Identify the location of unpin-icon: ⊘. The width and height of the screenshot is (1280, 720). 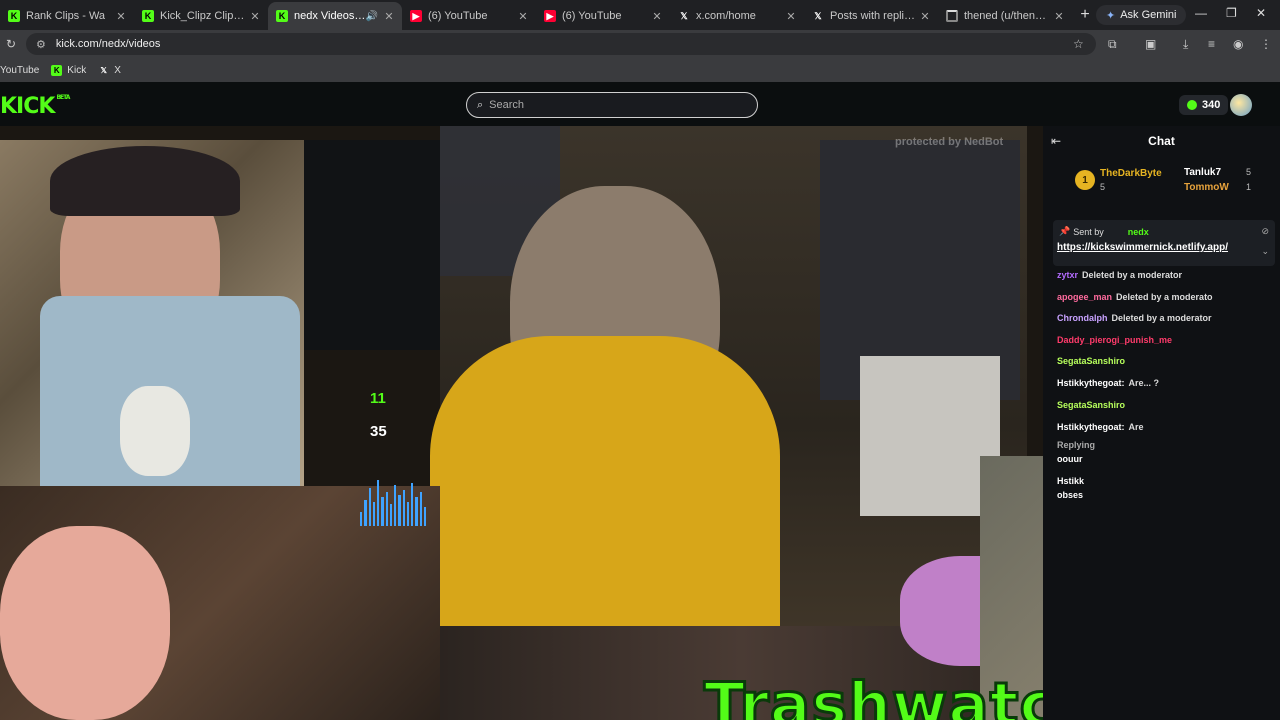
(1265, 231).